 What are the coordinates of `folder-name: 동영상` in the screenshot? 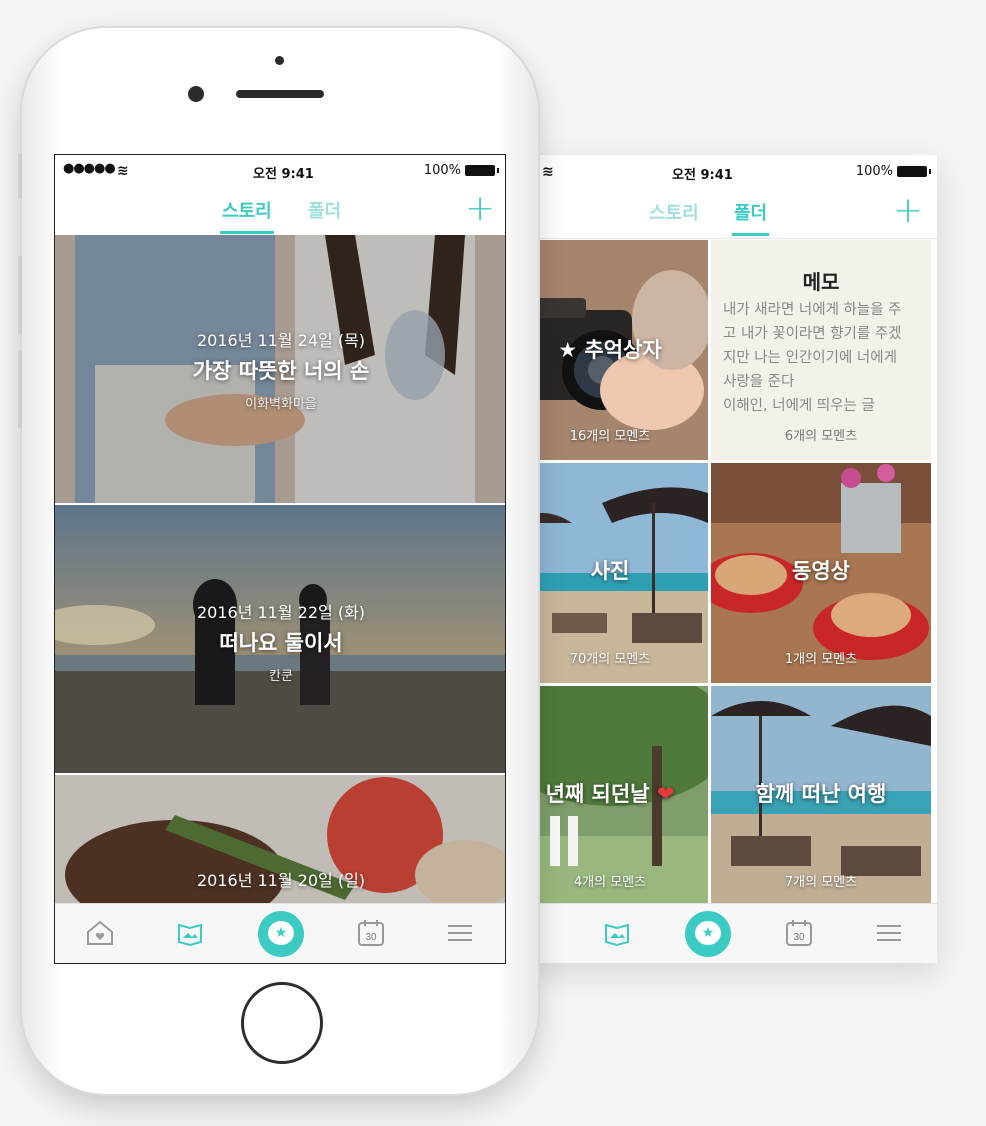 It's located at (821, 571).